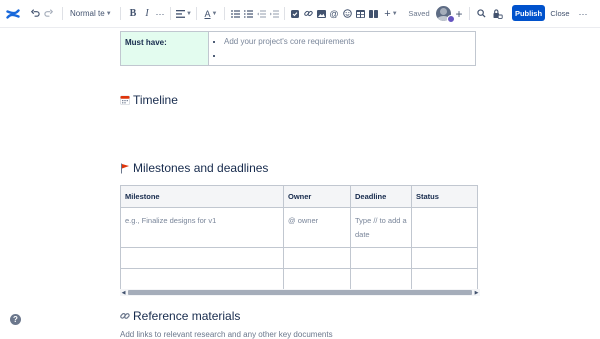 This screenshot has width=600, height=339. I want to click on table-horizontal-scrollbar: ◀ ▶, so click(300, 292).